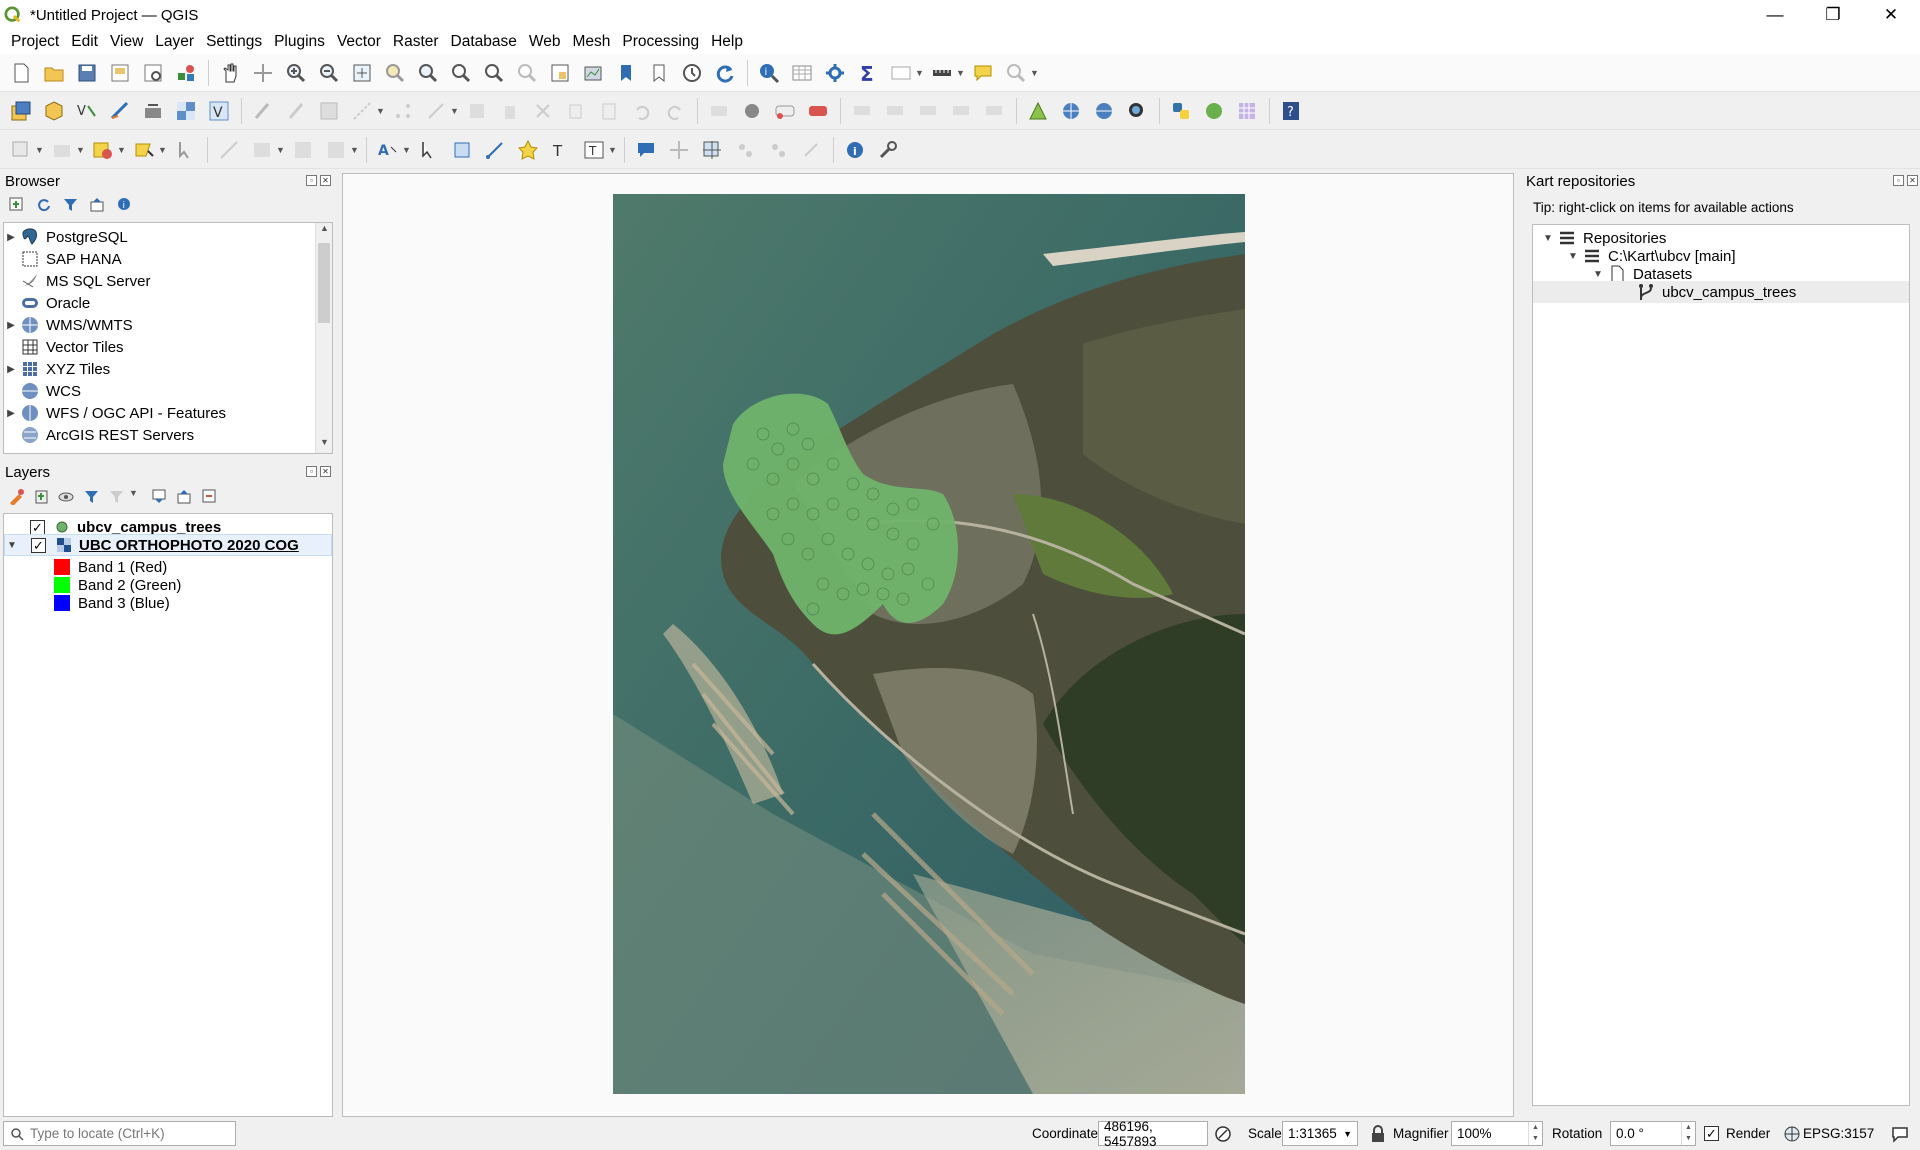  Describe the element at coordinates (484, 42) in the screenshot. I see `menu-database: Database` at that location.